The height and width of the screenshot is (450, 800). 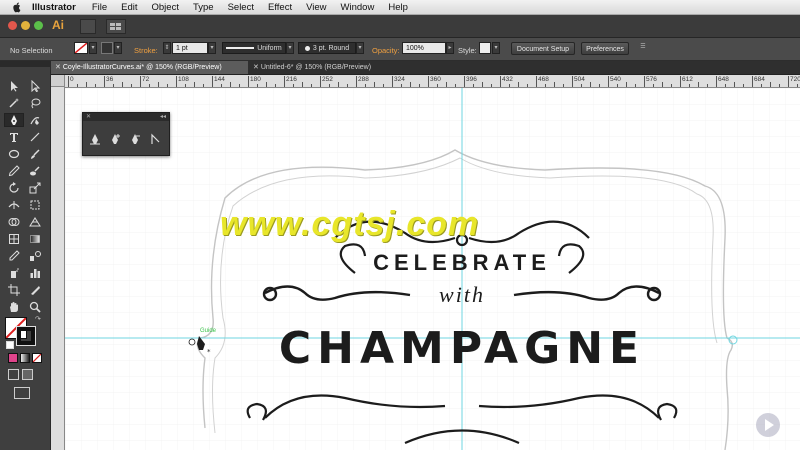 What do you see at coordinates (485, 48) in the screenshot?
I see `graphic-style-swatch` at bounding box center [485, 48].